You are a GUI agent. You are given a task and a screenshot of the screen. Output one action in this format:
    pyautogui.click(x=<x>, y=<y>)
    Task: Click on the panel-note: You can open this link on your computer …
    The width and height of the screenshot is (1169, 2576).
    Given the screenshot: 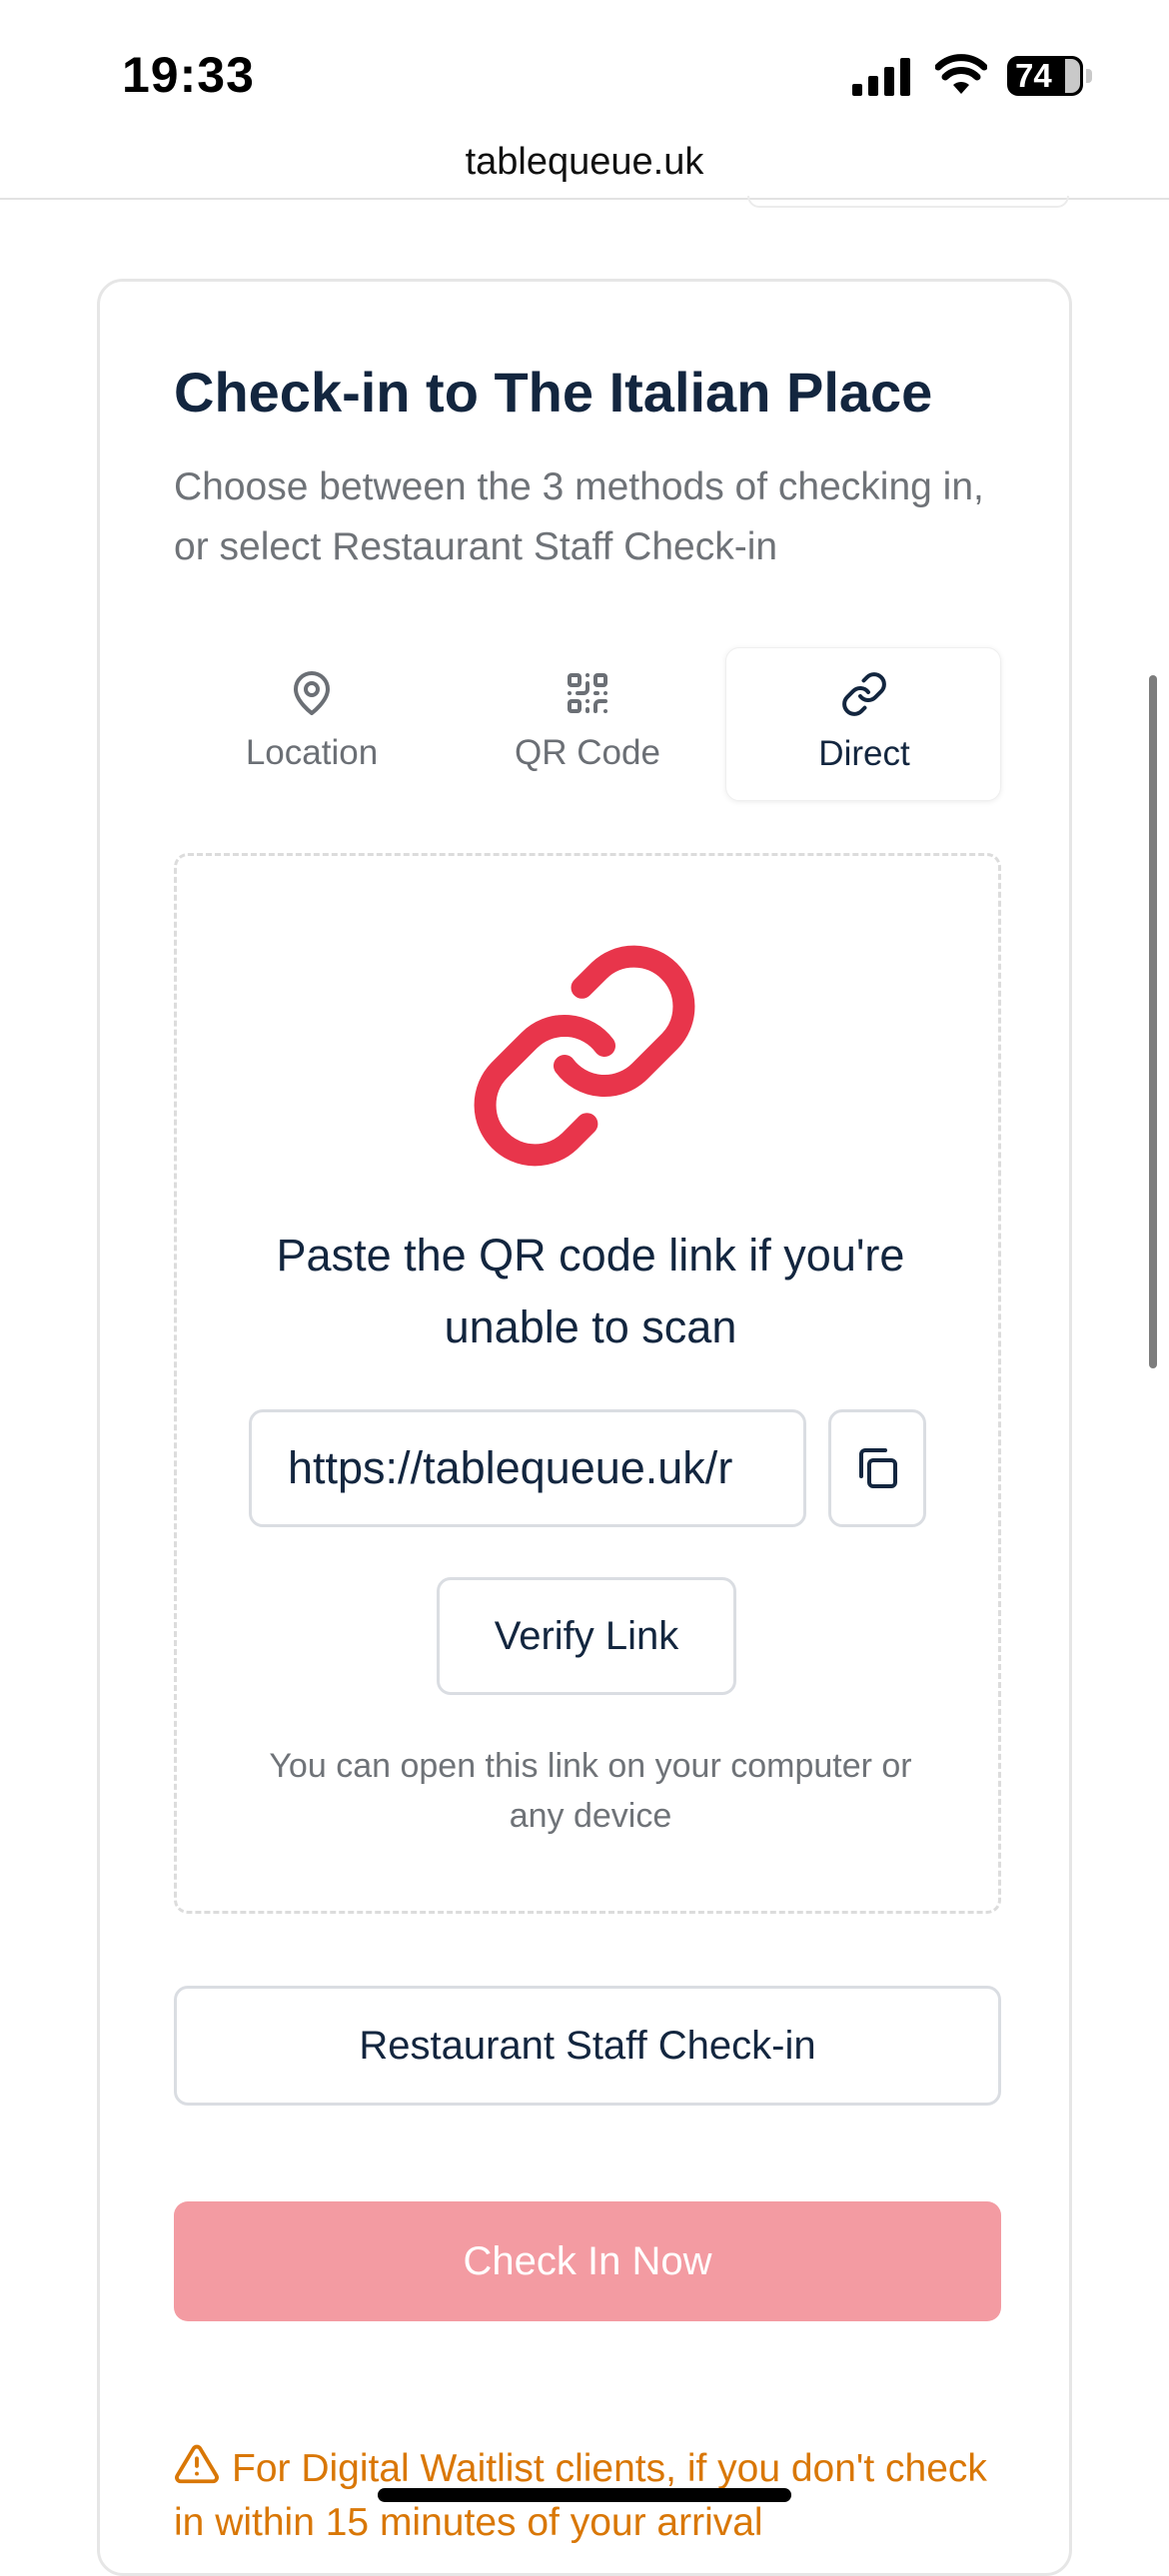 What is the action you would take?
    pyautogui.click(x=590, y=1791)
    